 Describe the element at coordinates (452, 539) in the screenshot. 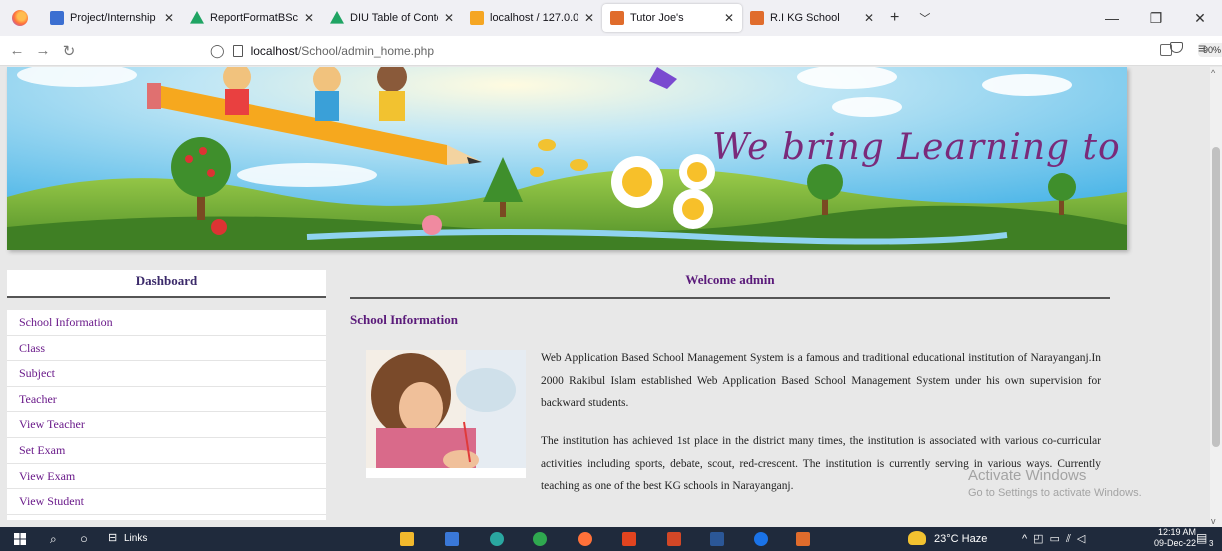

I see `store-icon` at that location.